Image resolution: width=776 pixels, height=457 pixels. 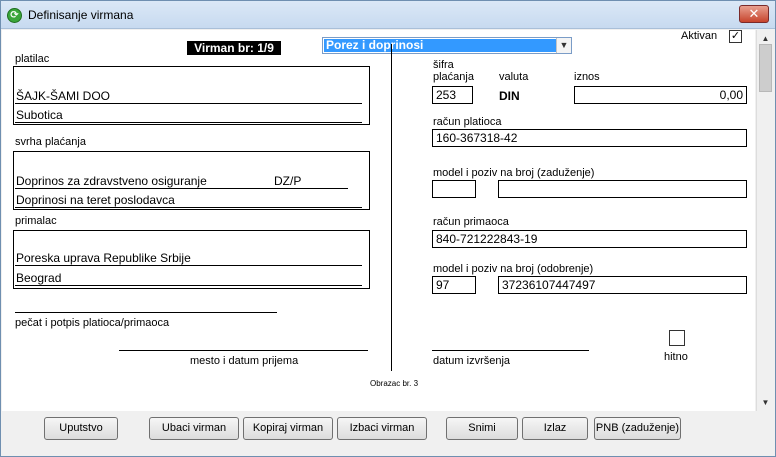 What do you see at coordinates (440, 45) in the screenshot?
I see `virman-type-value: Porez i doprinosi` at bounding box center [440, 45].